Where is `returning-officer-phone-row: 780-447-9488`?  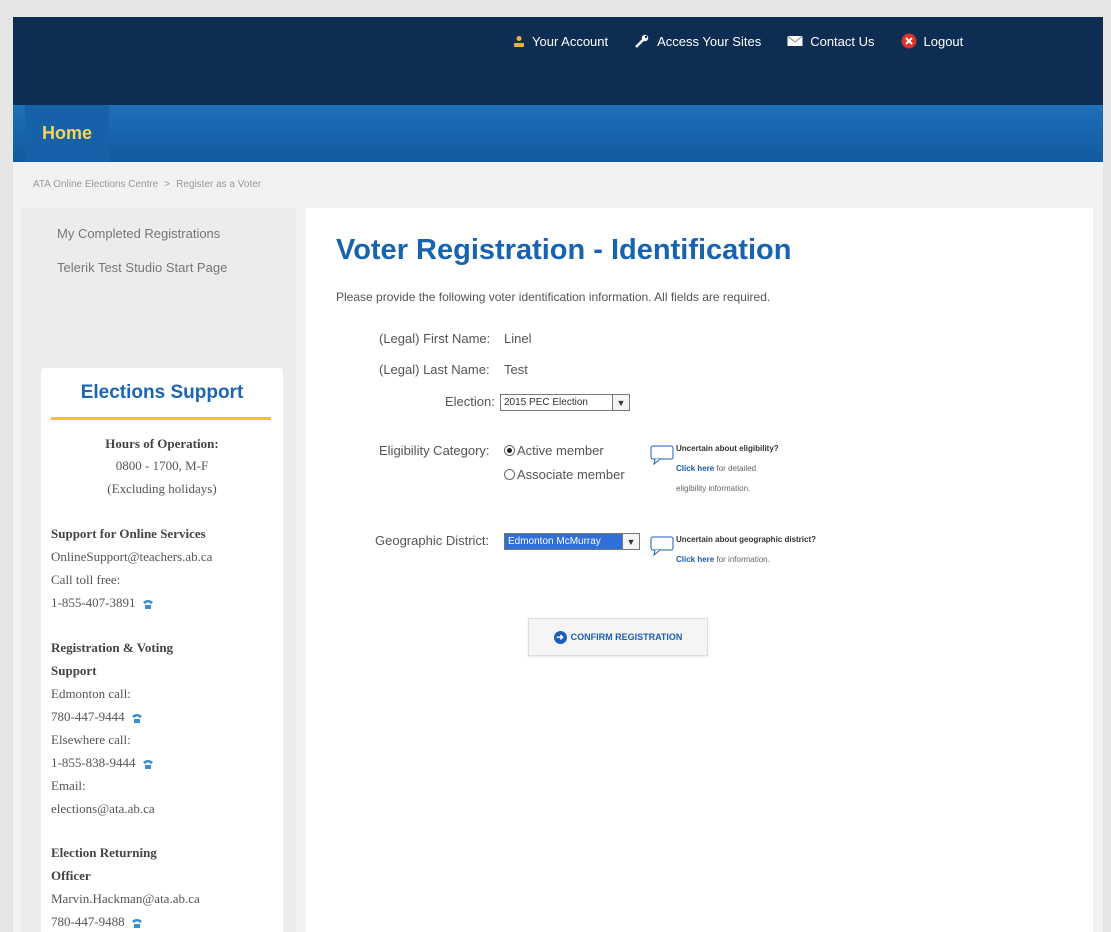 returning-officer-phone-row: 780-447-9488 is located at coordinates (97, 921).